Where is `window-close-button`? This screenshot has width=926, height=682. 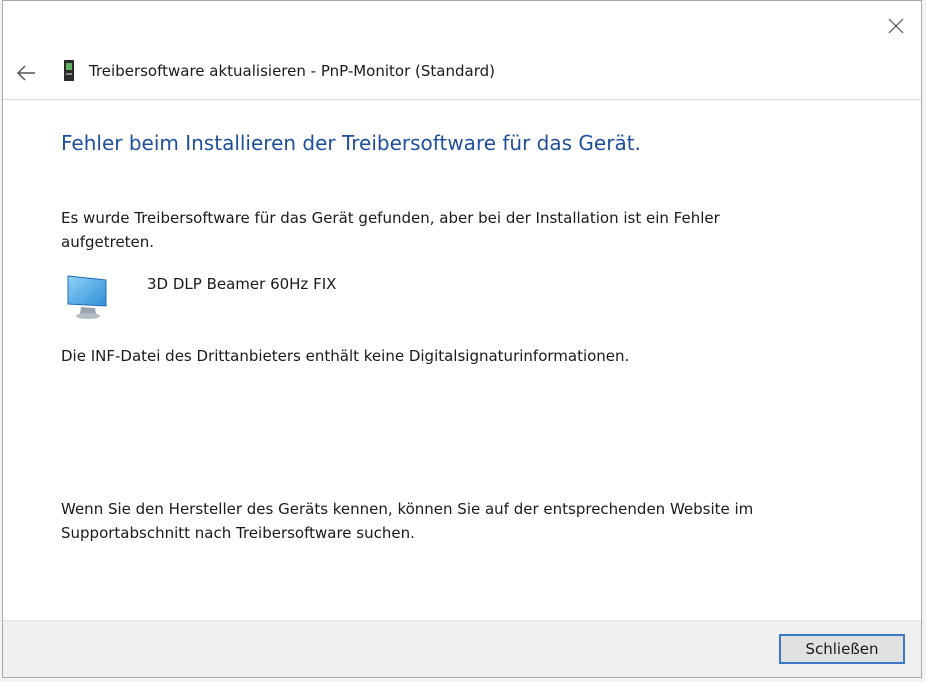
window-close-button is located at coordinates (896, 26).